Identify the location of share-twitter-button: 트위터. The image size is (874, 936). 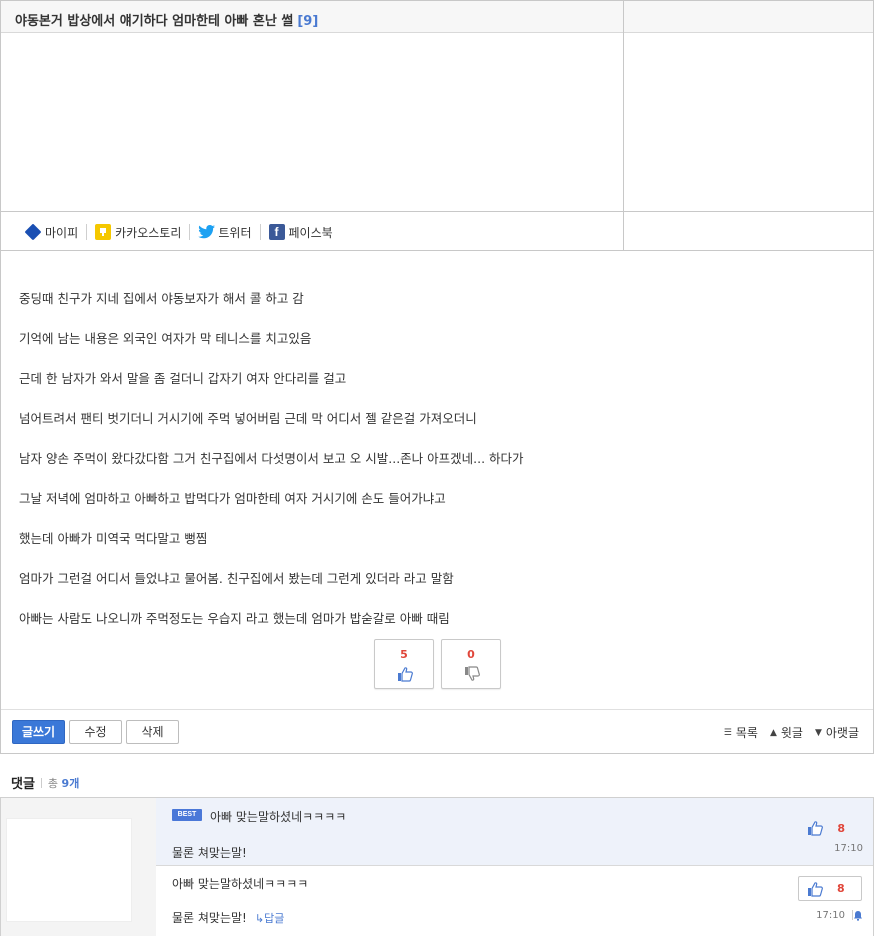
(225, 232).